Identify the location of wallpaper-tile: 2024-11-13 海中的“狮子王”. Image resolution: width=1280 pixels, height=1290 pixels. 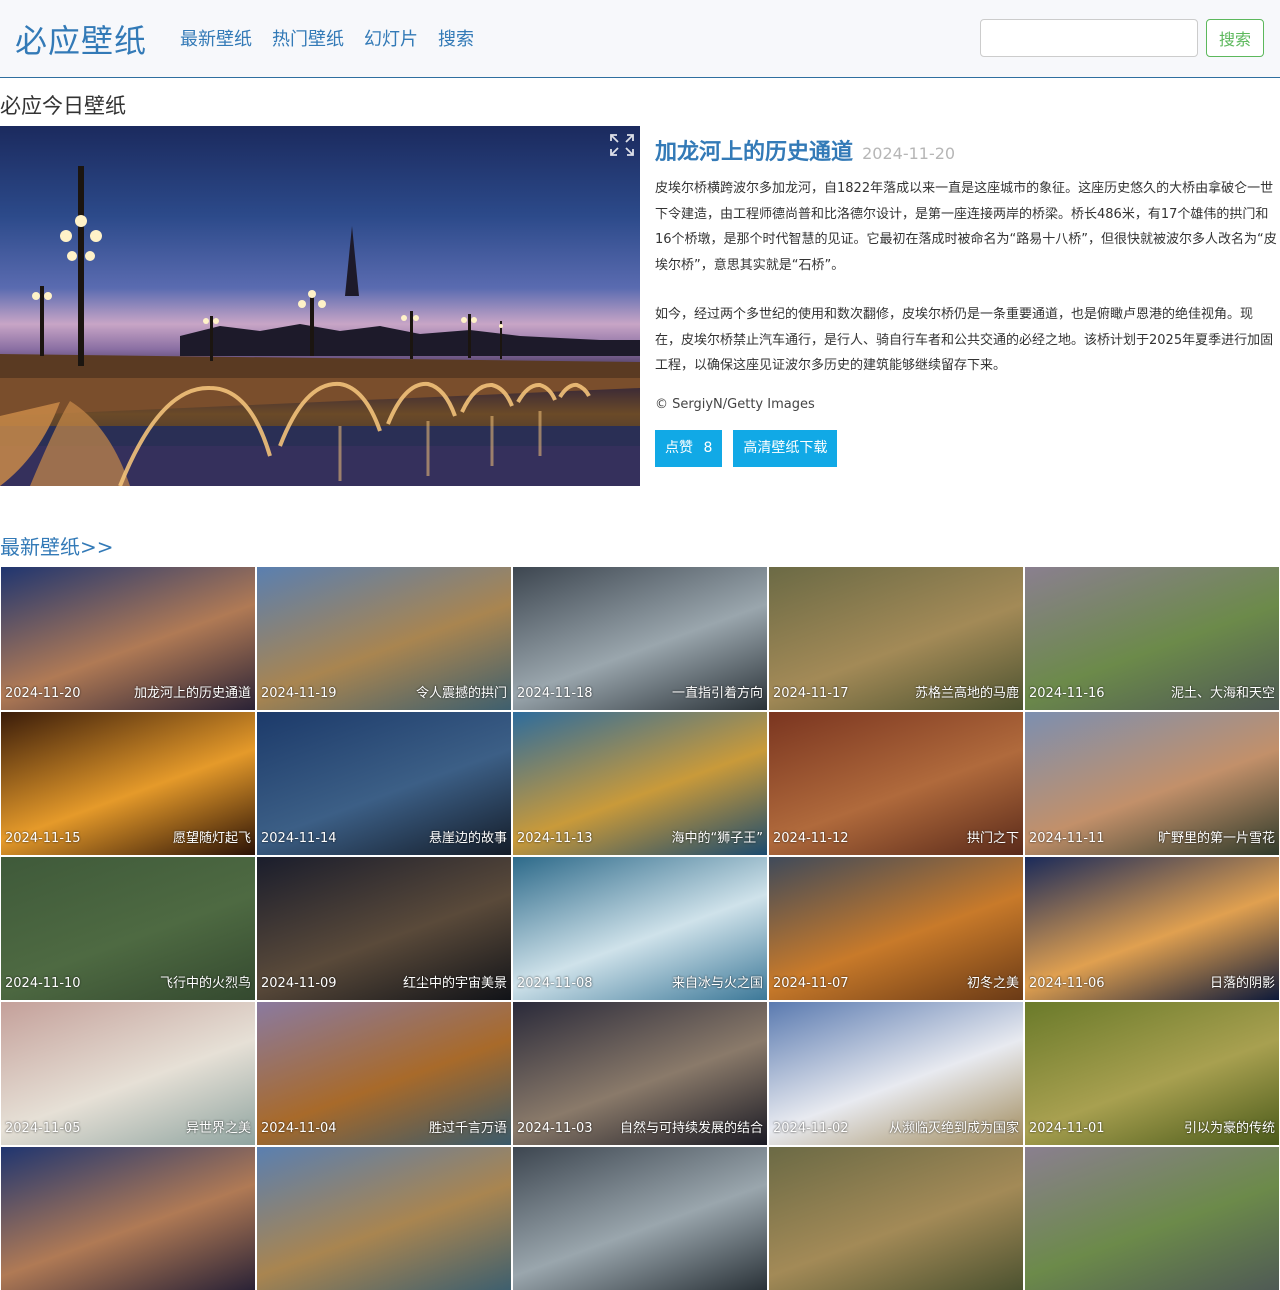
(640, 783).